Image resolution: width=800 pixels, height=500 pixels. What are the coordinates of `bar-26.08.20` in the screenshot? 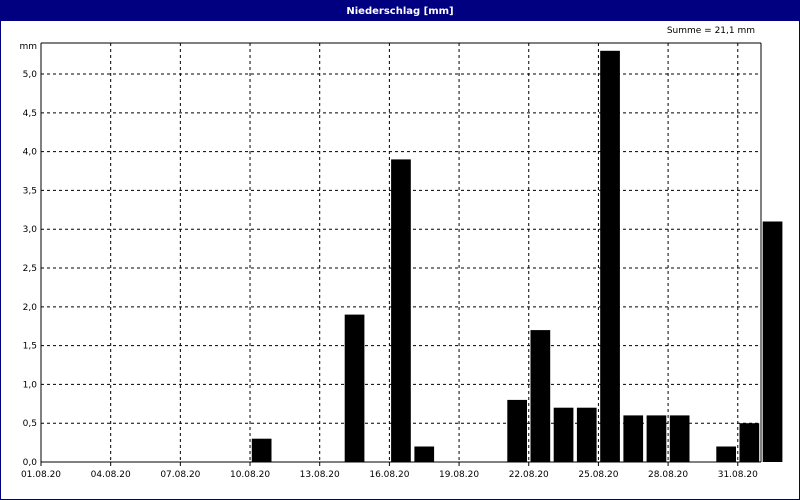 It's located at (633, 438).